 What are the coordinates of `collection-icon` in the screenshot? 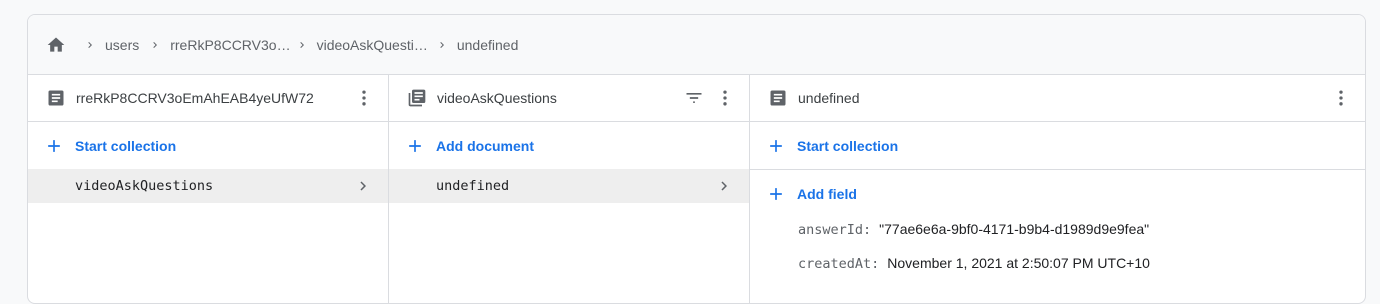 It's located at (417, 98).